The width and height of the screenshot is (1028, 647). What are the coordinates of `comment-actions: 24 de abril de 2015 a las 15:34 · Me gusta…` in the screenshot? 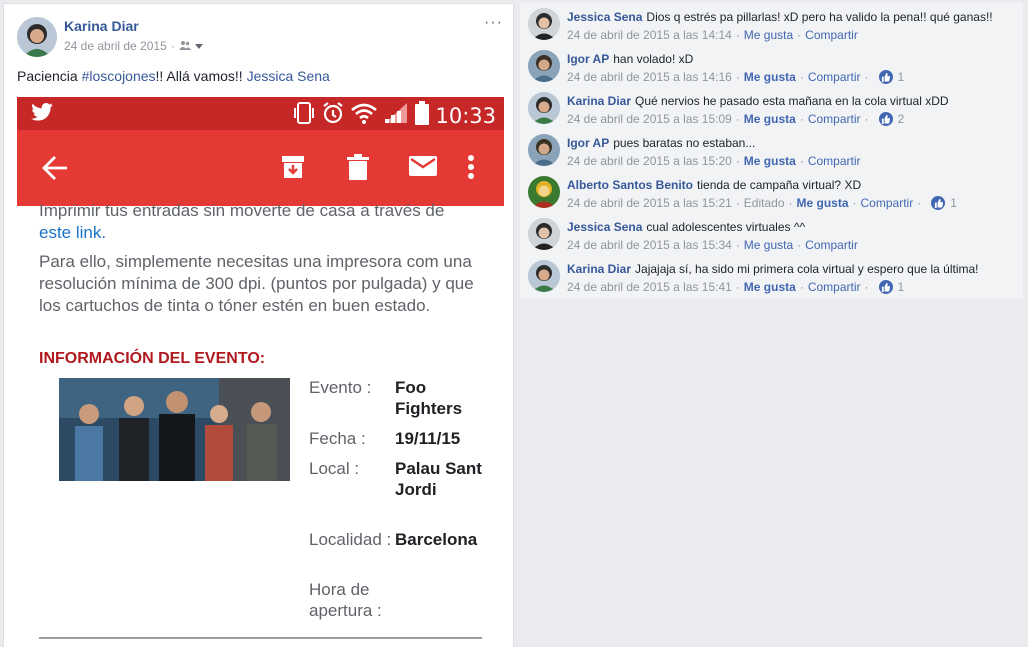 It's located at (712, 245).